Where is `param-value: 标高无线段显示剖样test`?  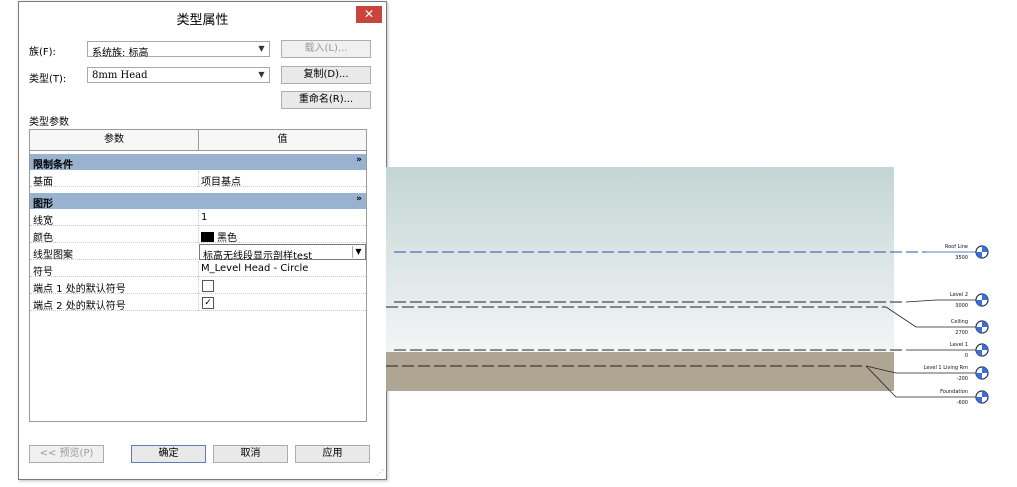 param-value: 标高无线段显示剖样test is located at coordinates (258, 256).